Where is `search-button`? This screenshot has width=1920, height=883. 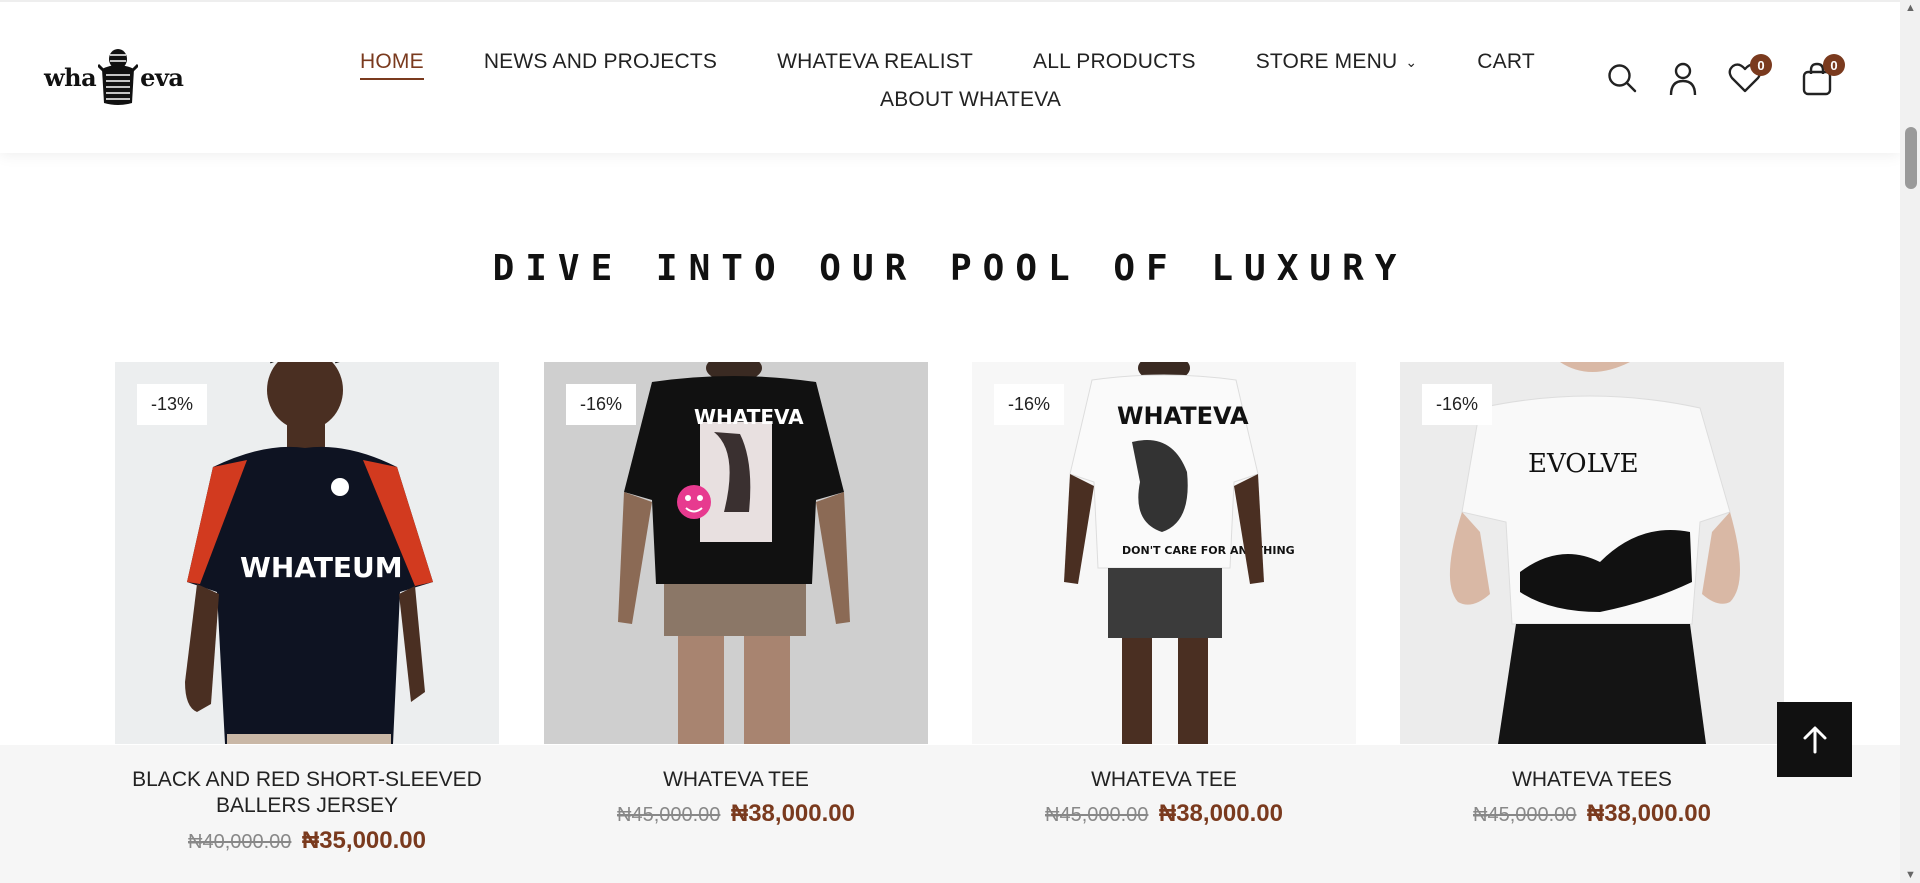
search-button is located at coordinates (1626, 82).